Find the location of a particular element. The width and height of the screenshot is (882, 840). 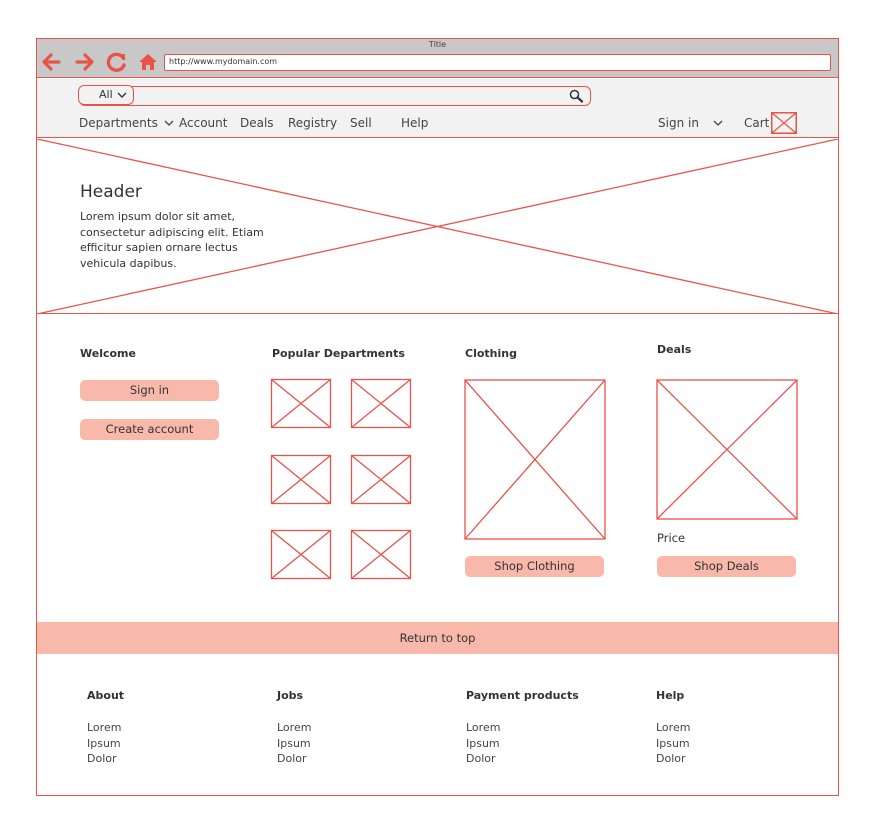

clothing-title: Clothing is located at coordinates (491, 353).